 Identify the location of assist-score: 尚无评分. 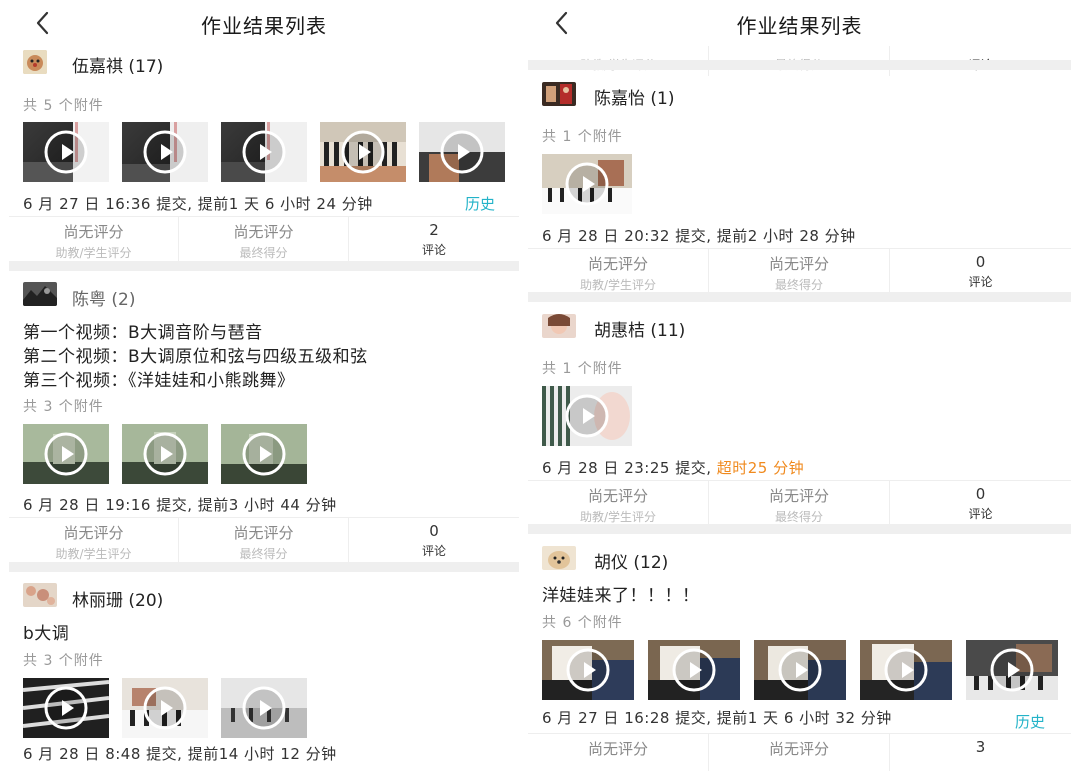
(618, 752).